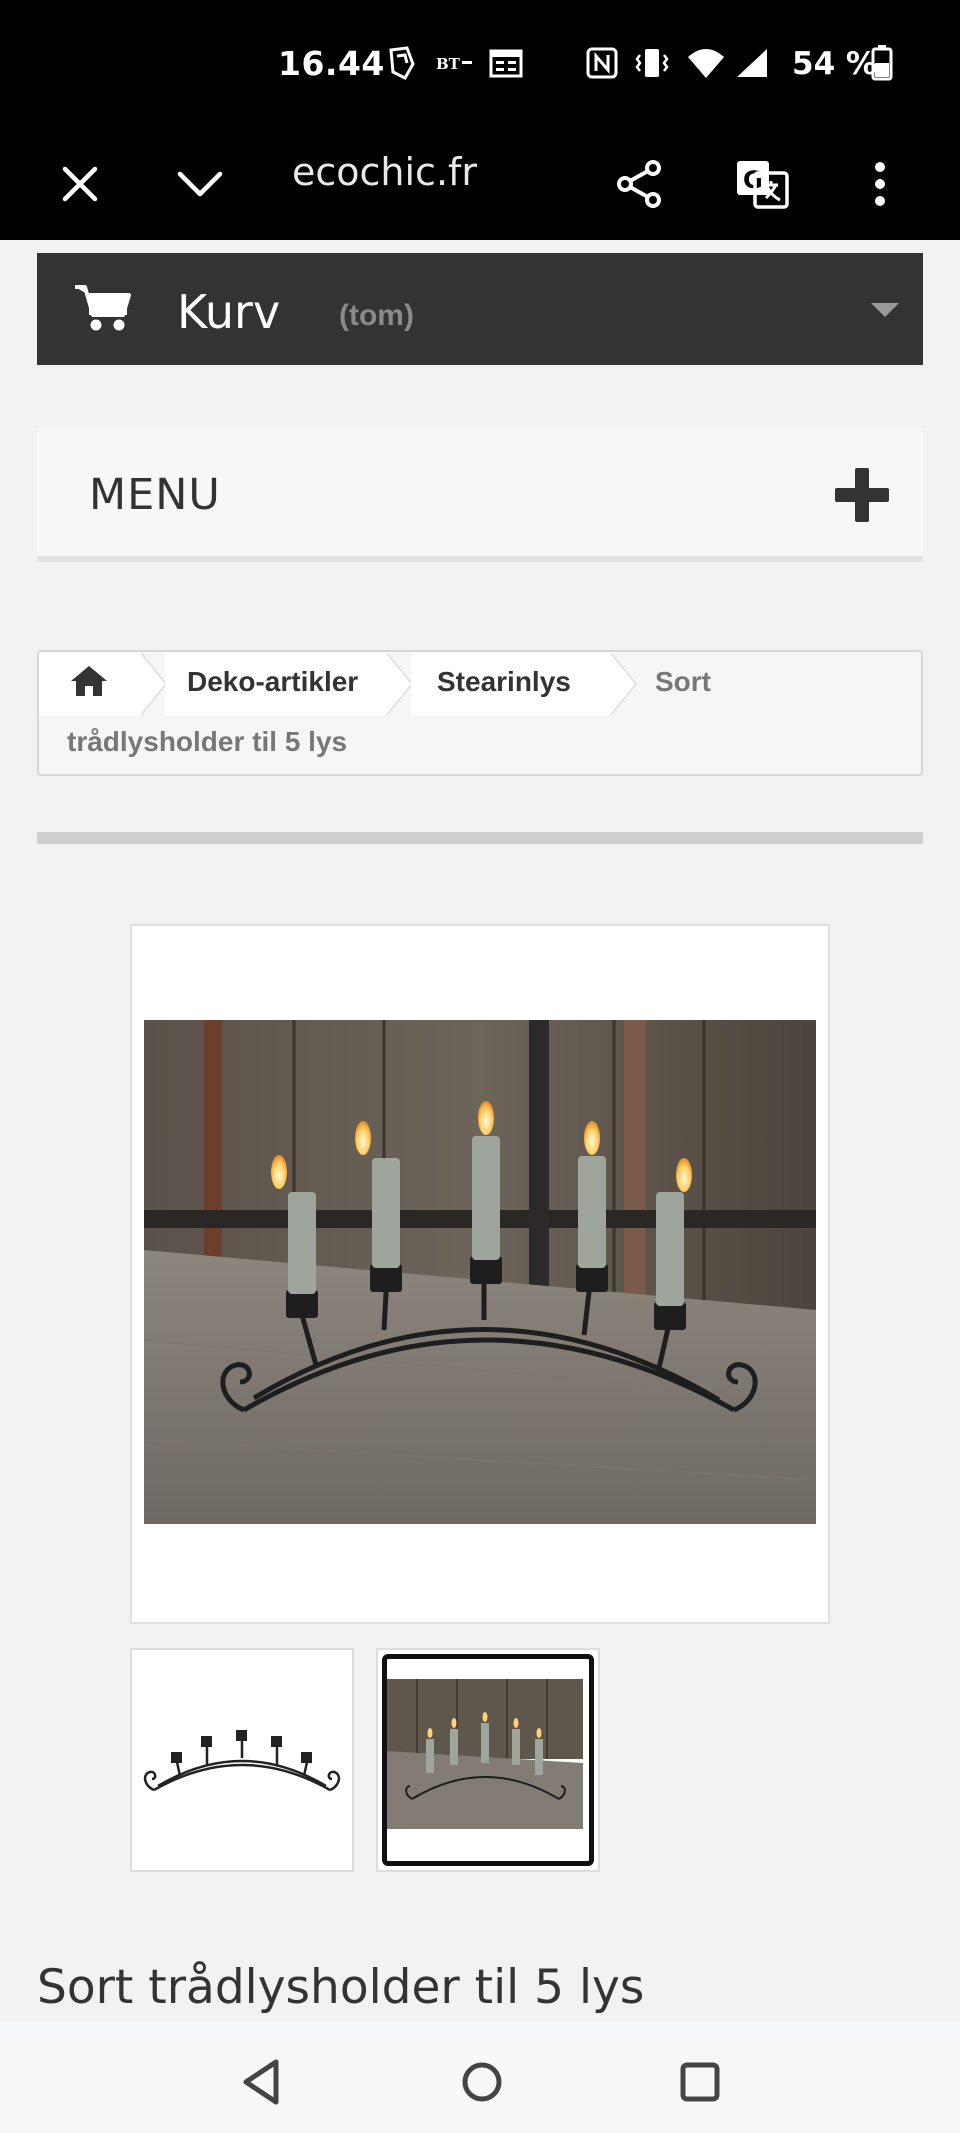 Image resolution: width=960 pixels, height=2133 pixels. What do you see at coordinates (752, 63) in the screenshot?
I see `signal-icon` at bounding box center [752, 63].